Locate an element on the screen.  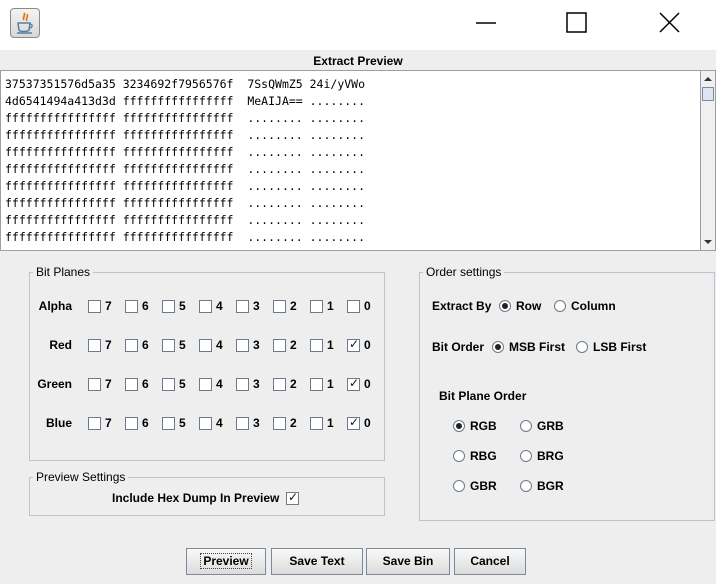
plane-order-brg-label: BRG is located at coordinates (550, 456).